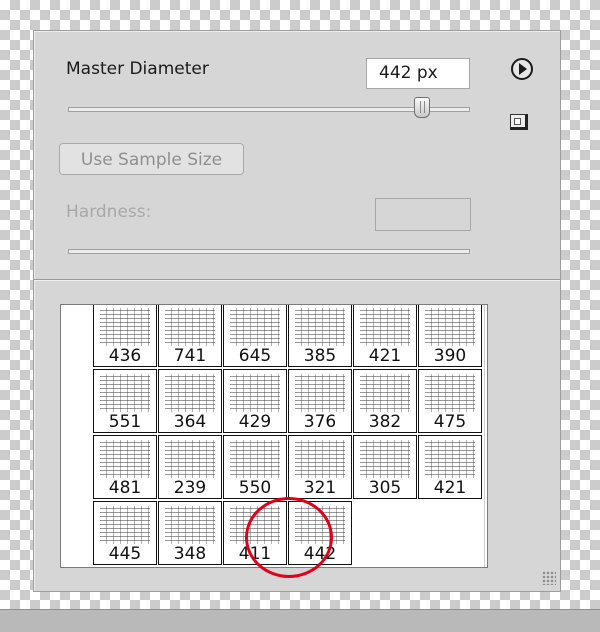  I want to click on preset-size-label: 551, so click(125, 422).